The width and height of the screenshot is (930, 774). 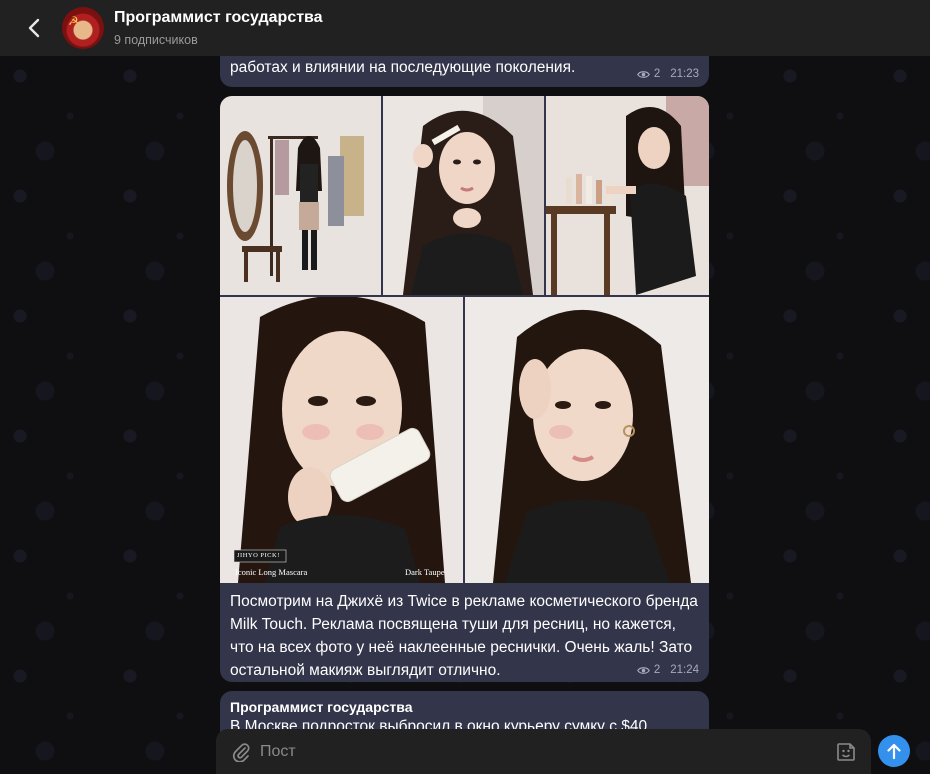 I want to click on photo-caption: Dark Taupe, so click(x=425, y=572).